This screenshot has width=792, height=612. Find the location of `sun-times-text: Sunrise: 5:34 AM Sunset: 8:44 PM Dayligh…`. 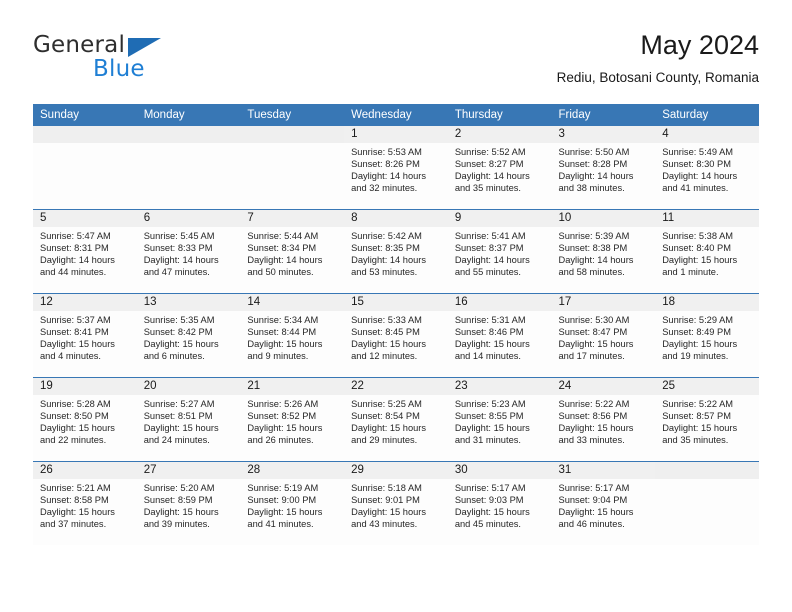

sun-times-text: Sunrise: 5:34 AM Sunset: 8:44 PM Dayligh… is located at coordinates (285, 338).